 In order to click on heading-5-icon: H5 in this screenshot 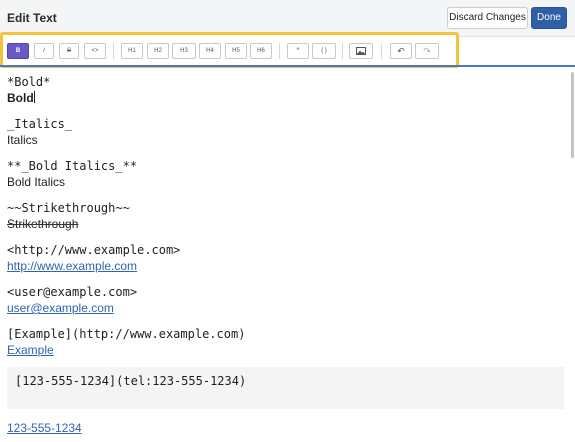, I will do `click(236, 51)`.